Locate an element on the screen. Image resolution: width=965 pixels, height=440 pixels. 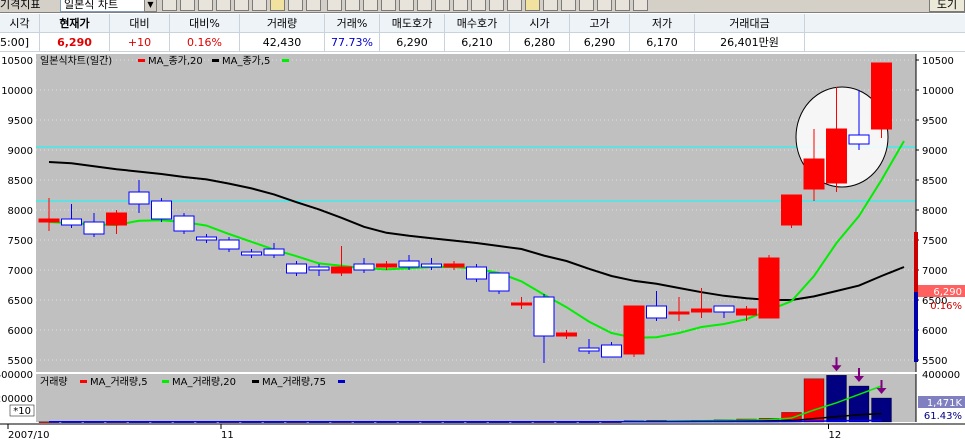
down-icon is located at coordinates (460, 5).